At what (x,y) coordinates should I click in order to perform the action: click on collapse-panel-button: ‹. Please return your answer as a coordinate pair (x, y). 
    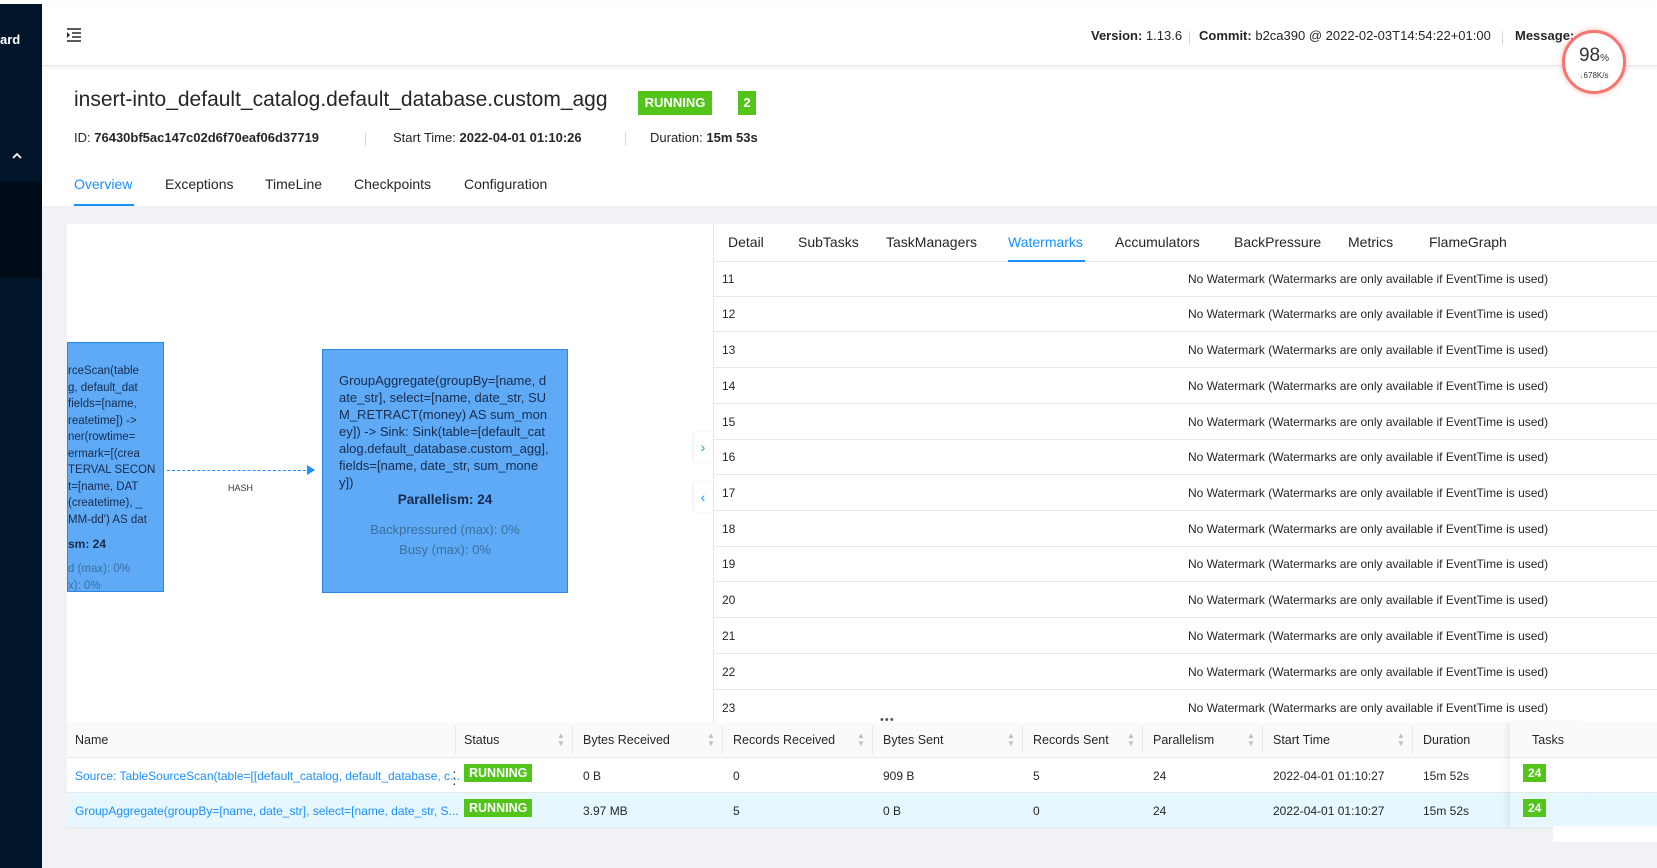
    Looking at the image, I should click on (703, 497).